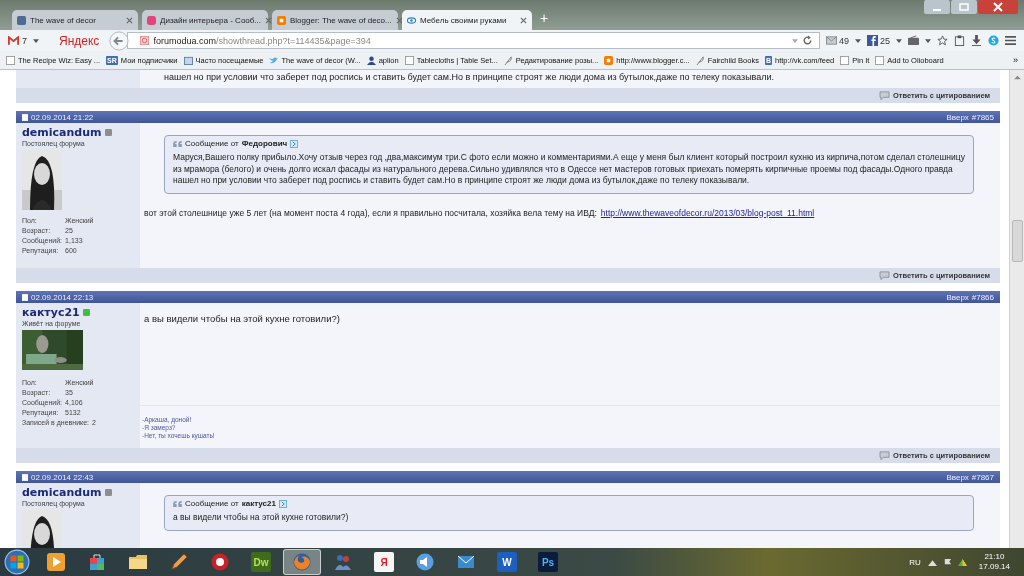 The width and height of the screenshot is (1024, 576). What do you see at coordinates (151, 20) in the screenshot?
I see `flower-icon` at bounding box center [151, 20].